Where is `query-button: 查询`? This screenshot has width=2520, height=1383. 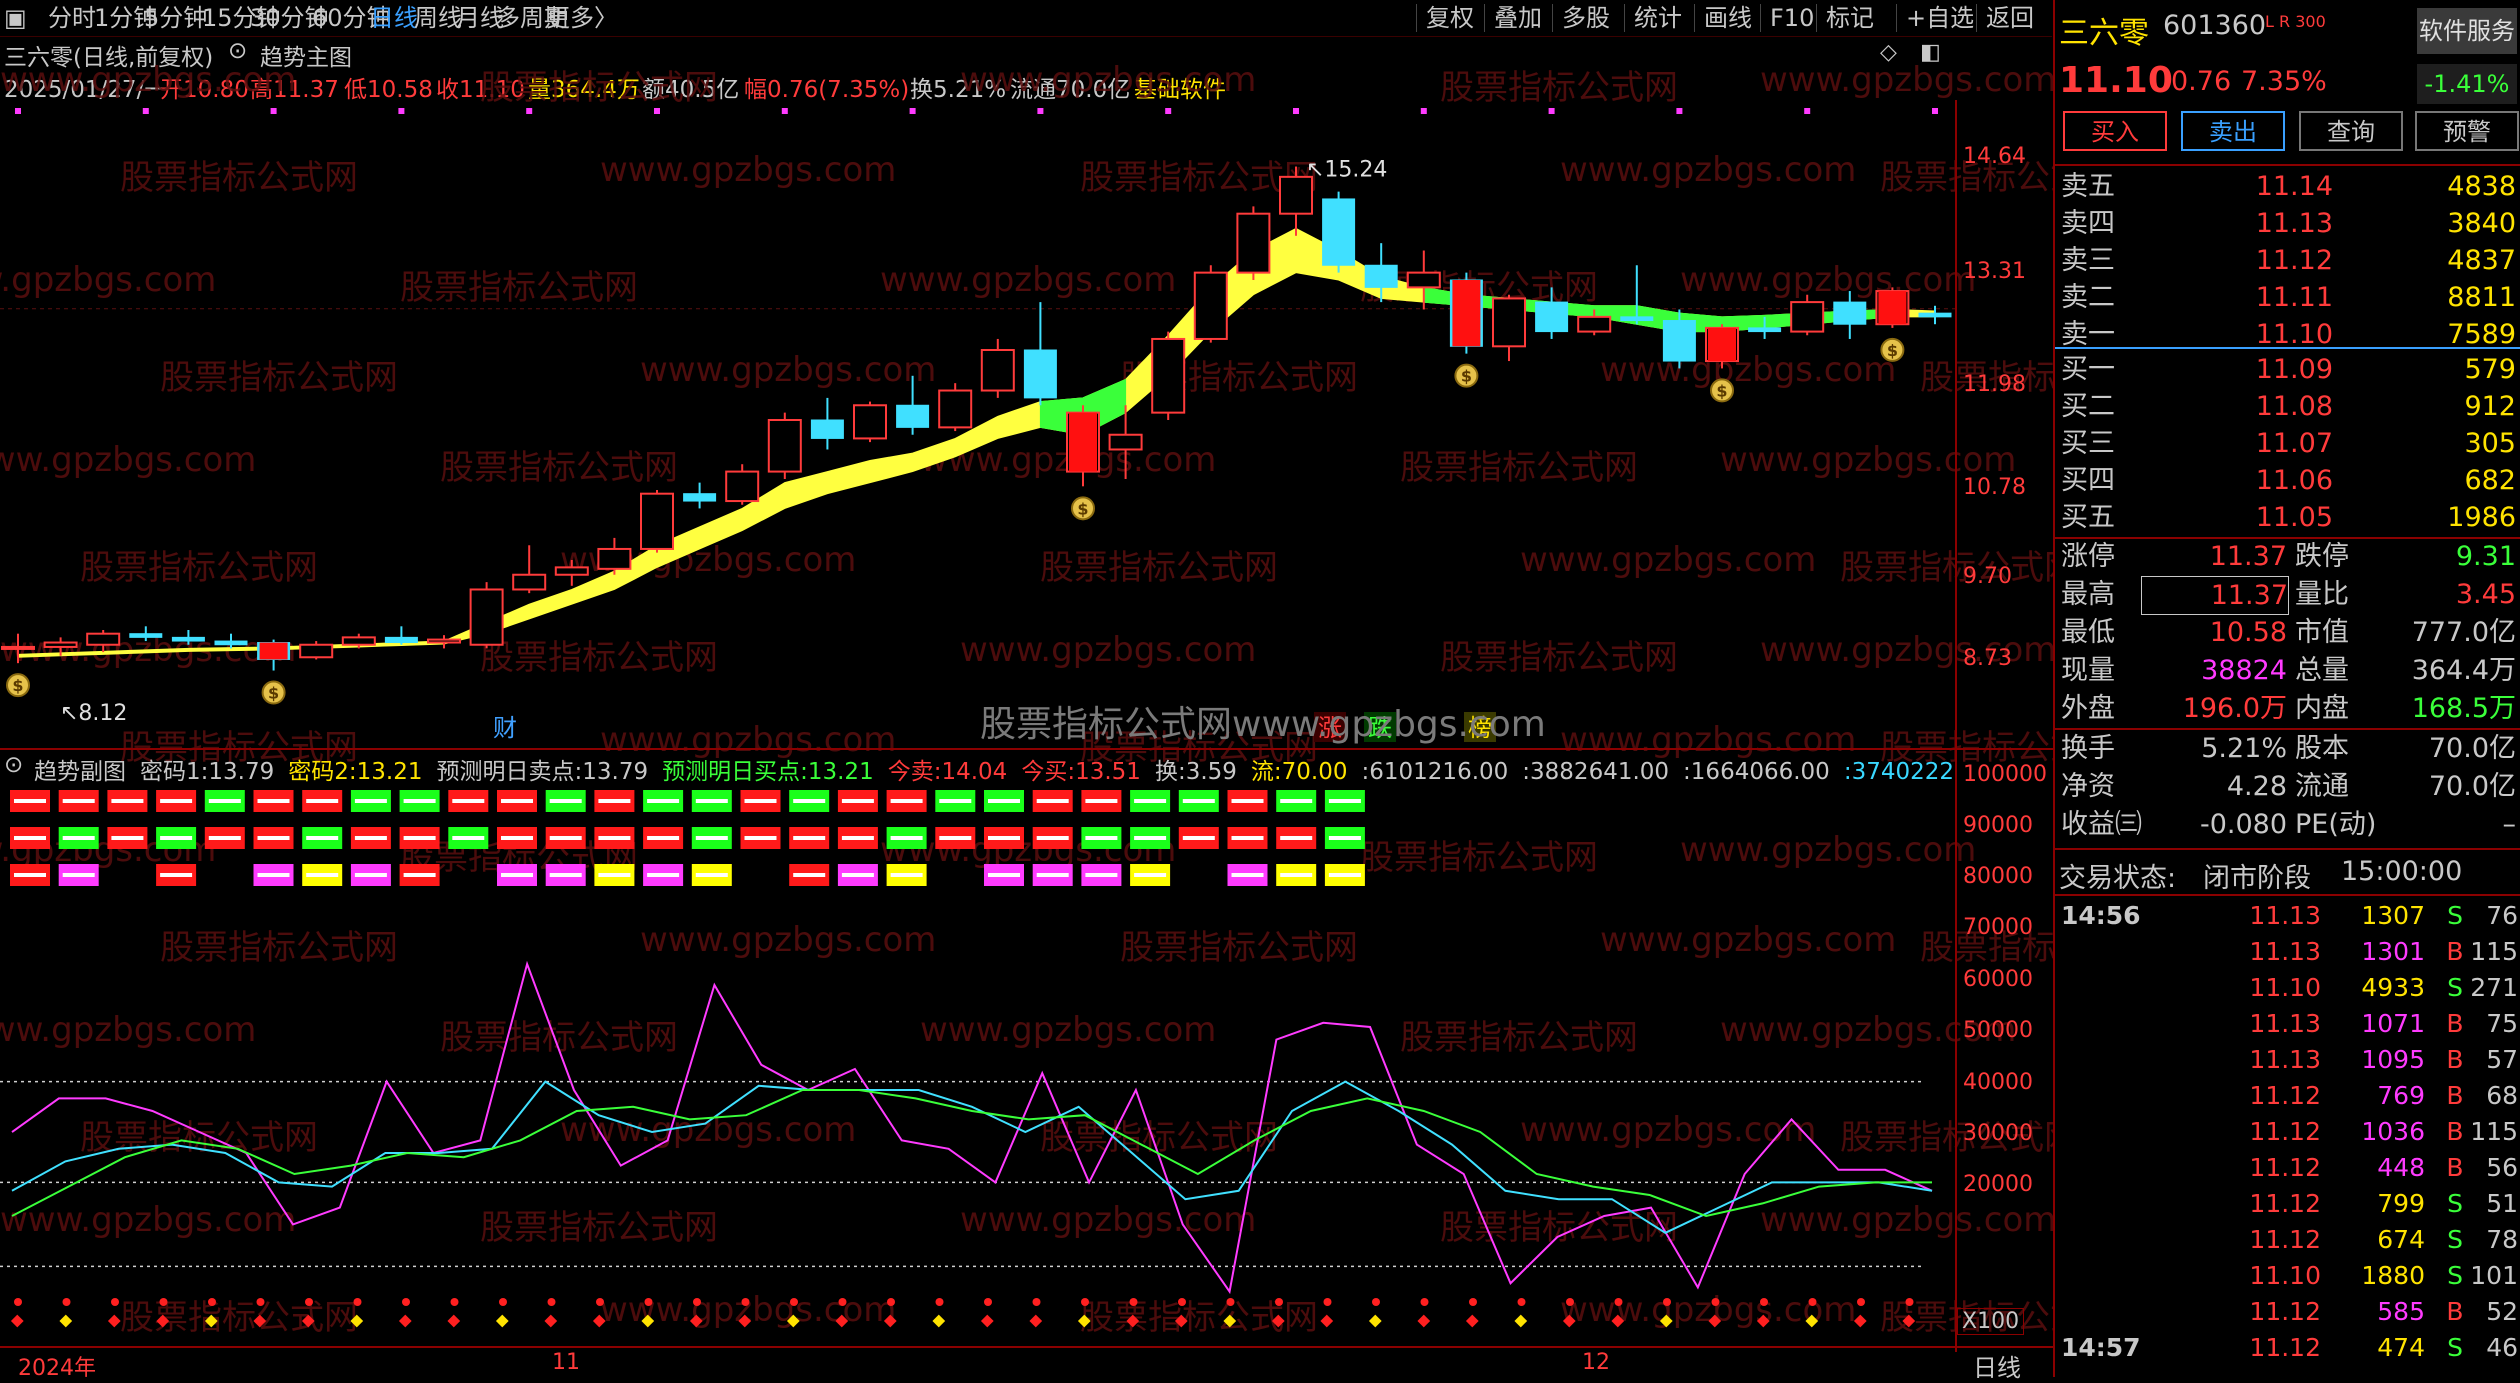 query-button: 查询 is located at coordinates (2351, 131).